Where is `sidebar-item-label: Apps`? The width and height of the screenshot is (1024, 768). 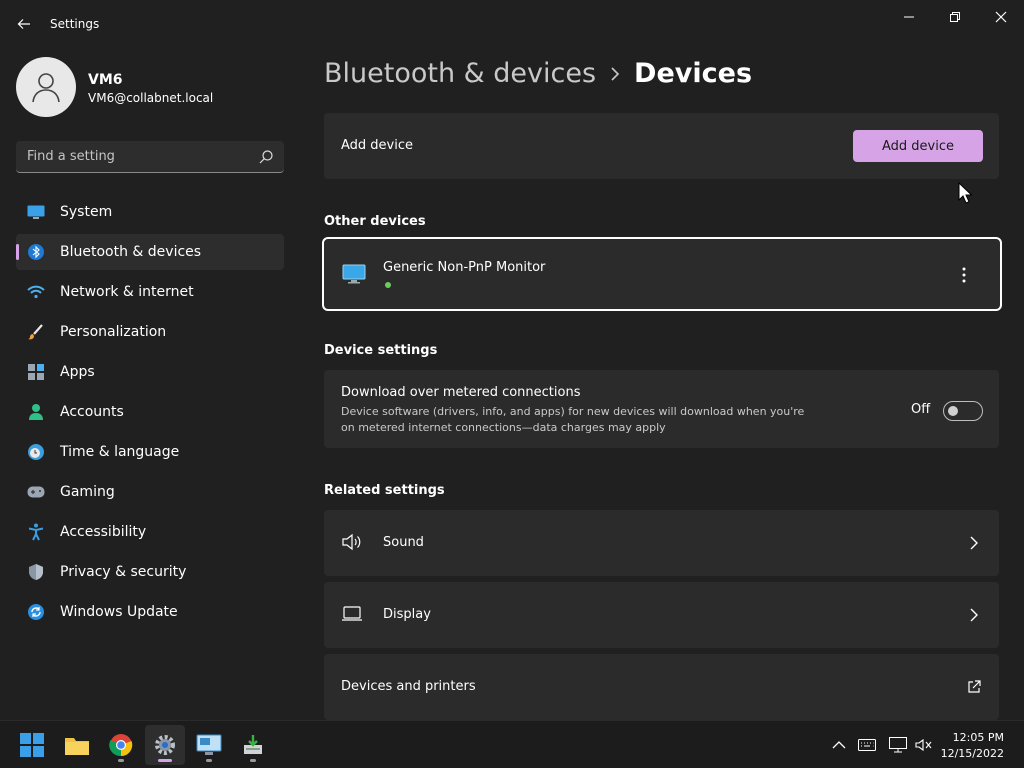
sidebar-item-label: Apps is located at coordinates (77, 372).